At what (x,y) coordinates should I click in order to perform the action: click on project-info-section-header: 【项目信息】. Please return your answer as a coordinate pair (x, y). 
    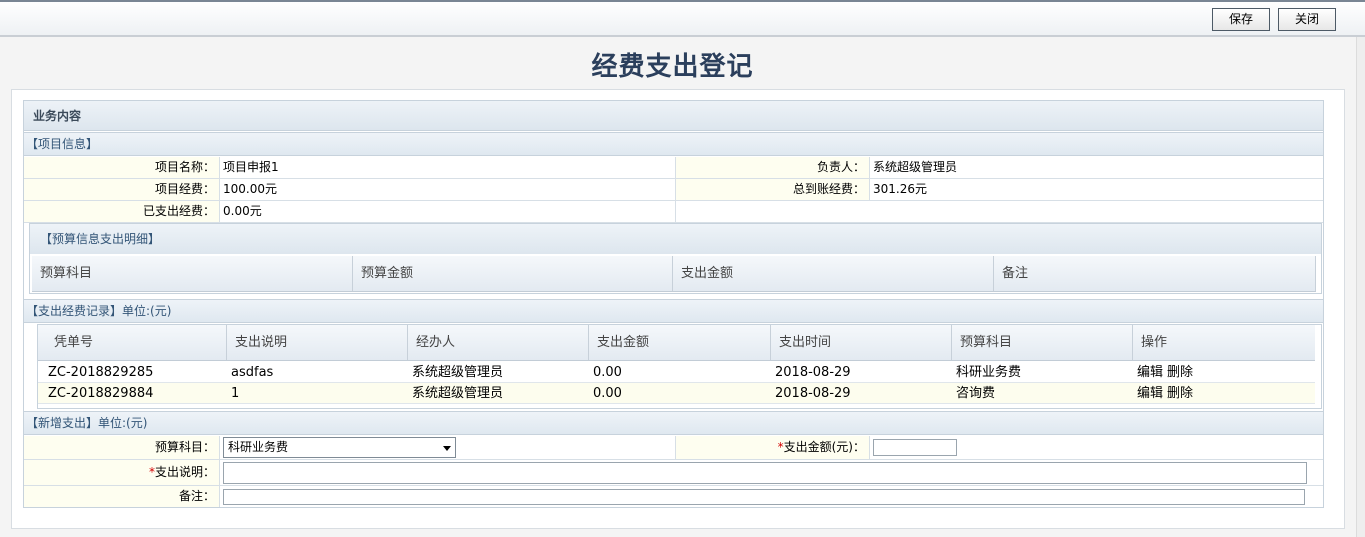
    Looking at the image, I should click on (673, 144).